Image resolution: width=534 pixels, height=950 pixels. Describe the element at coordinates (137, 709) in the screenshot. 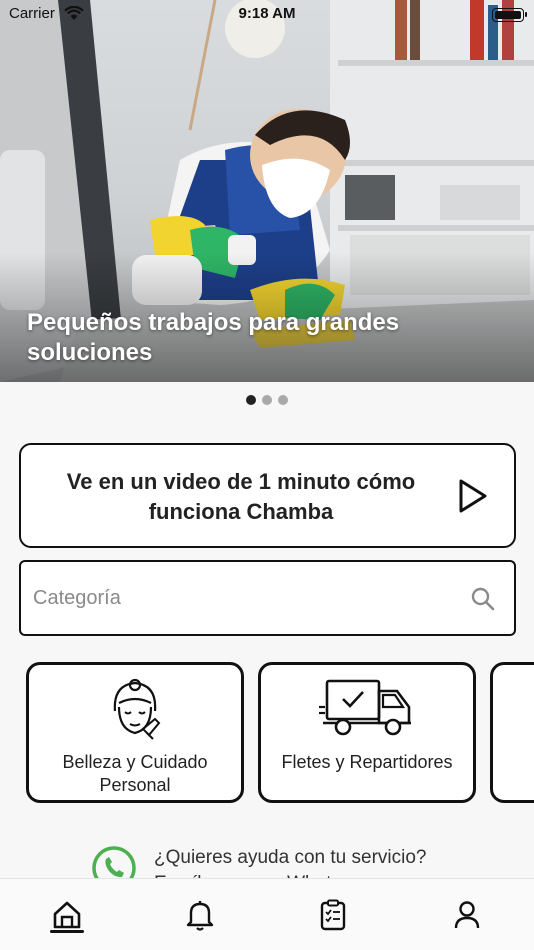

I see `beauty-icon` at that location.